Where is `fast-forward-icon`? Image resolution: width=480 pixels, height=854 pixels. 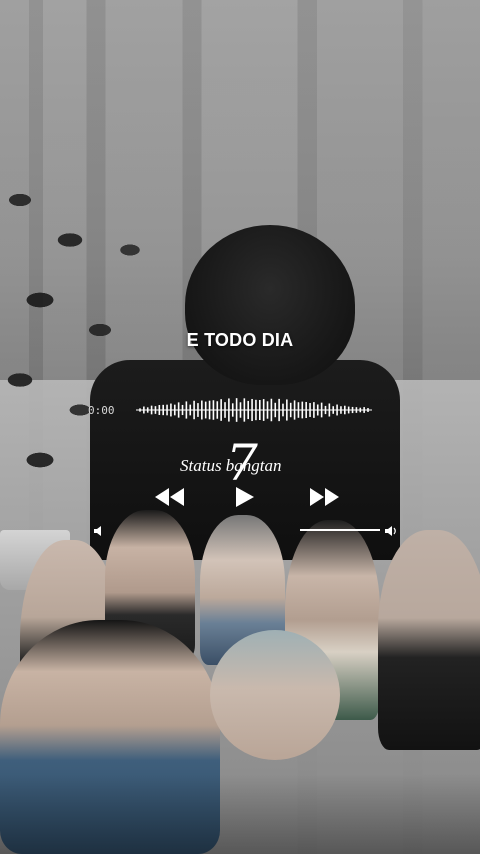
fast-forward-icon is located at coordinates (324, 497).